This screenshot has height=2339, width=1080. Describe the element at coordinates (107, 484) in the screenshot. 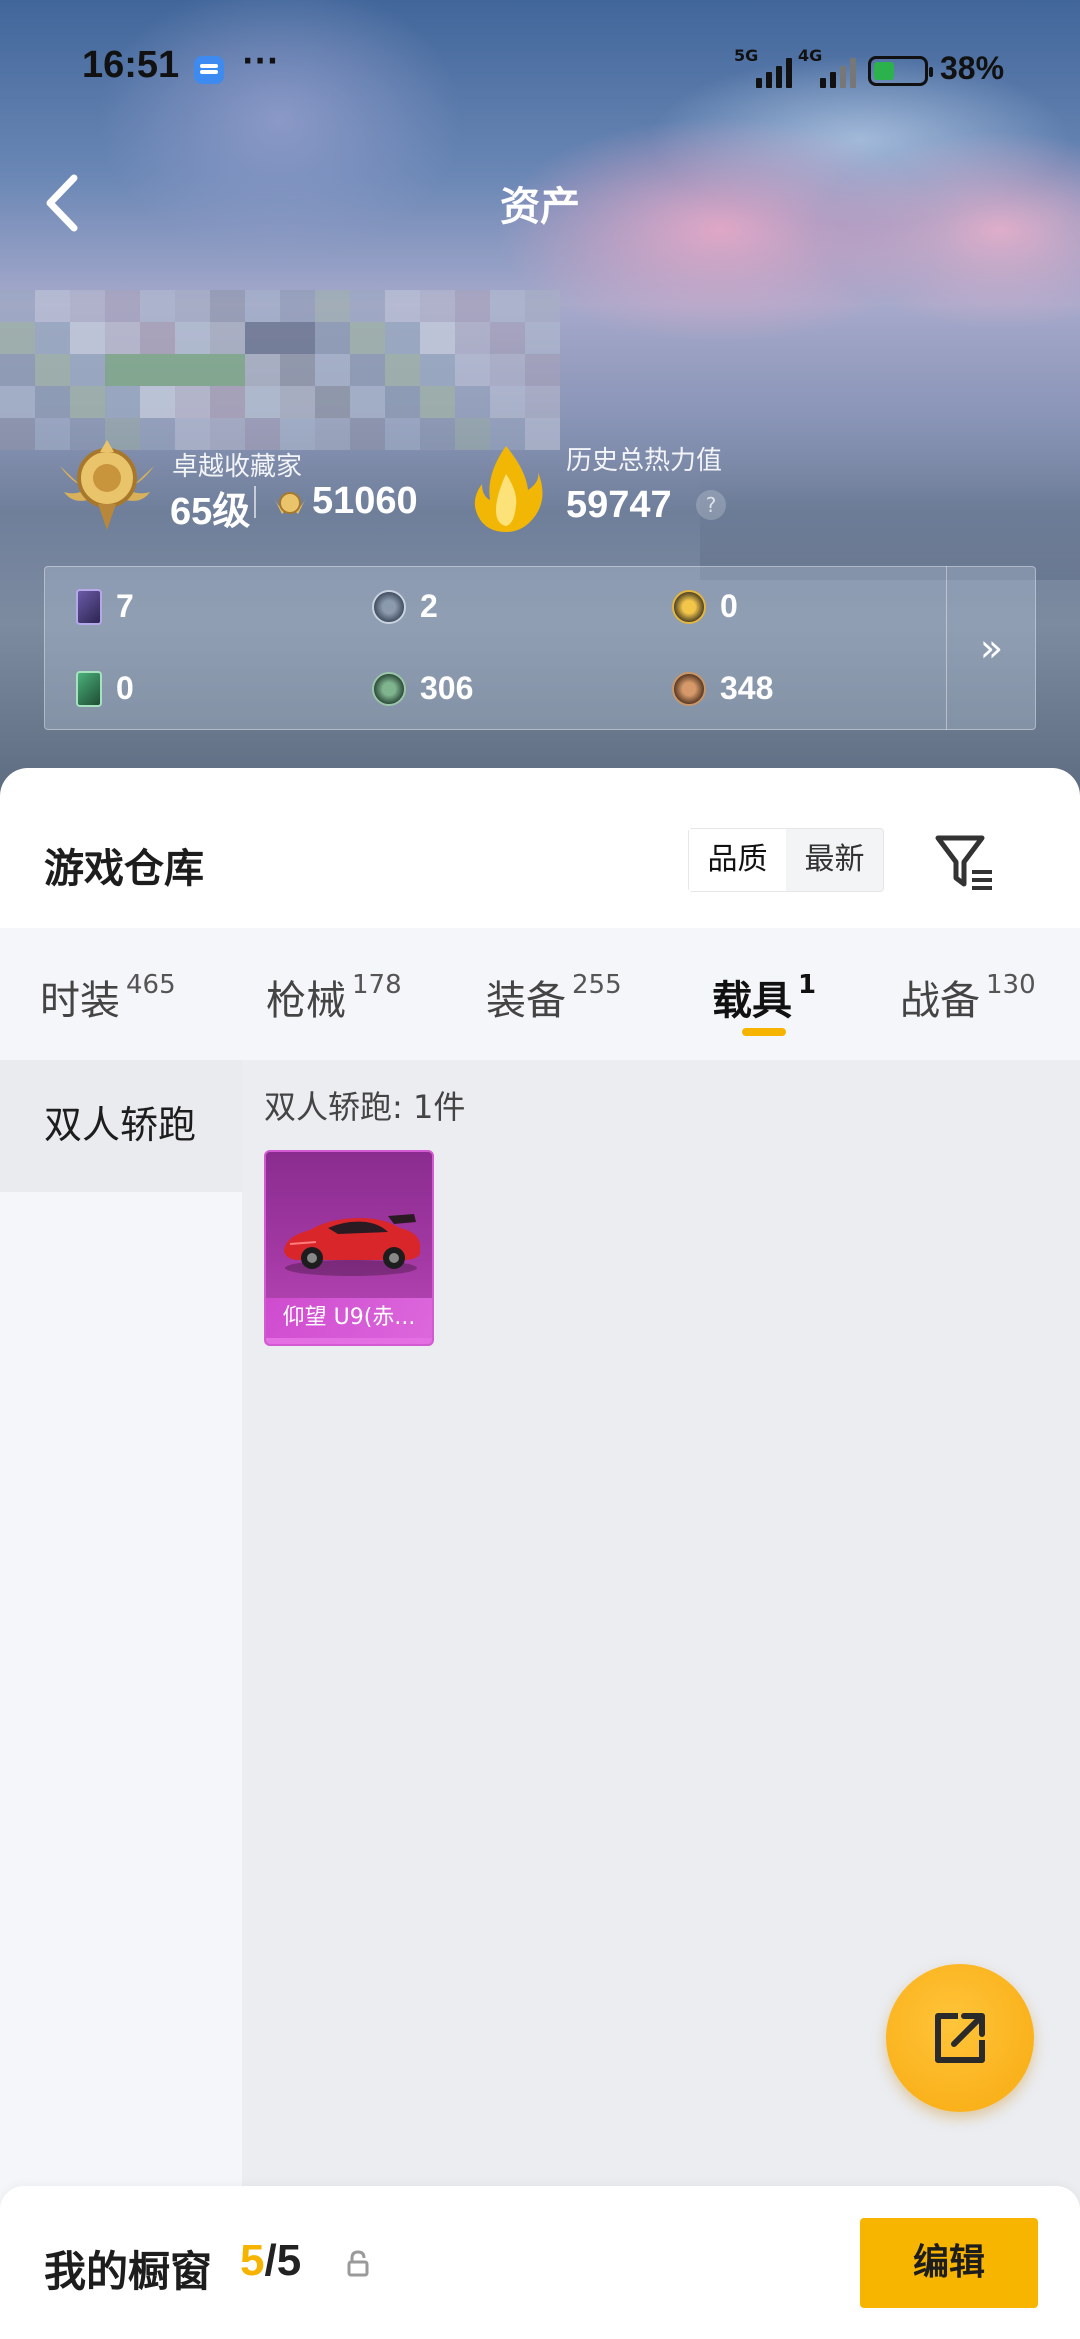

I see `collector-medal-icon` at that location.